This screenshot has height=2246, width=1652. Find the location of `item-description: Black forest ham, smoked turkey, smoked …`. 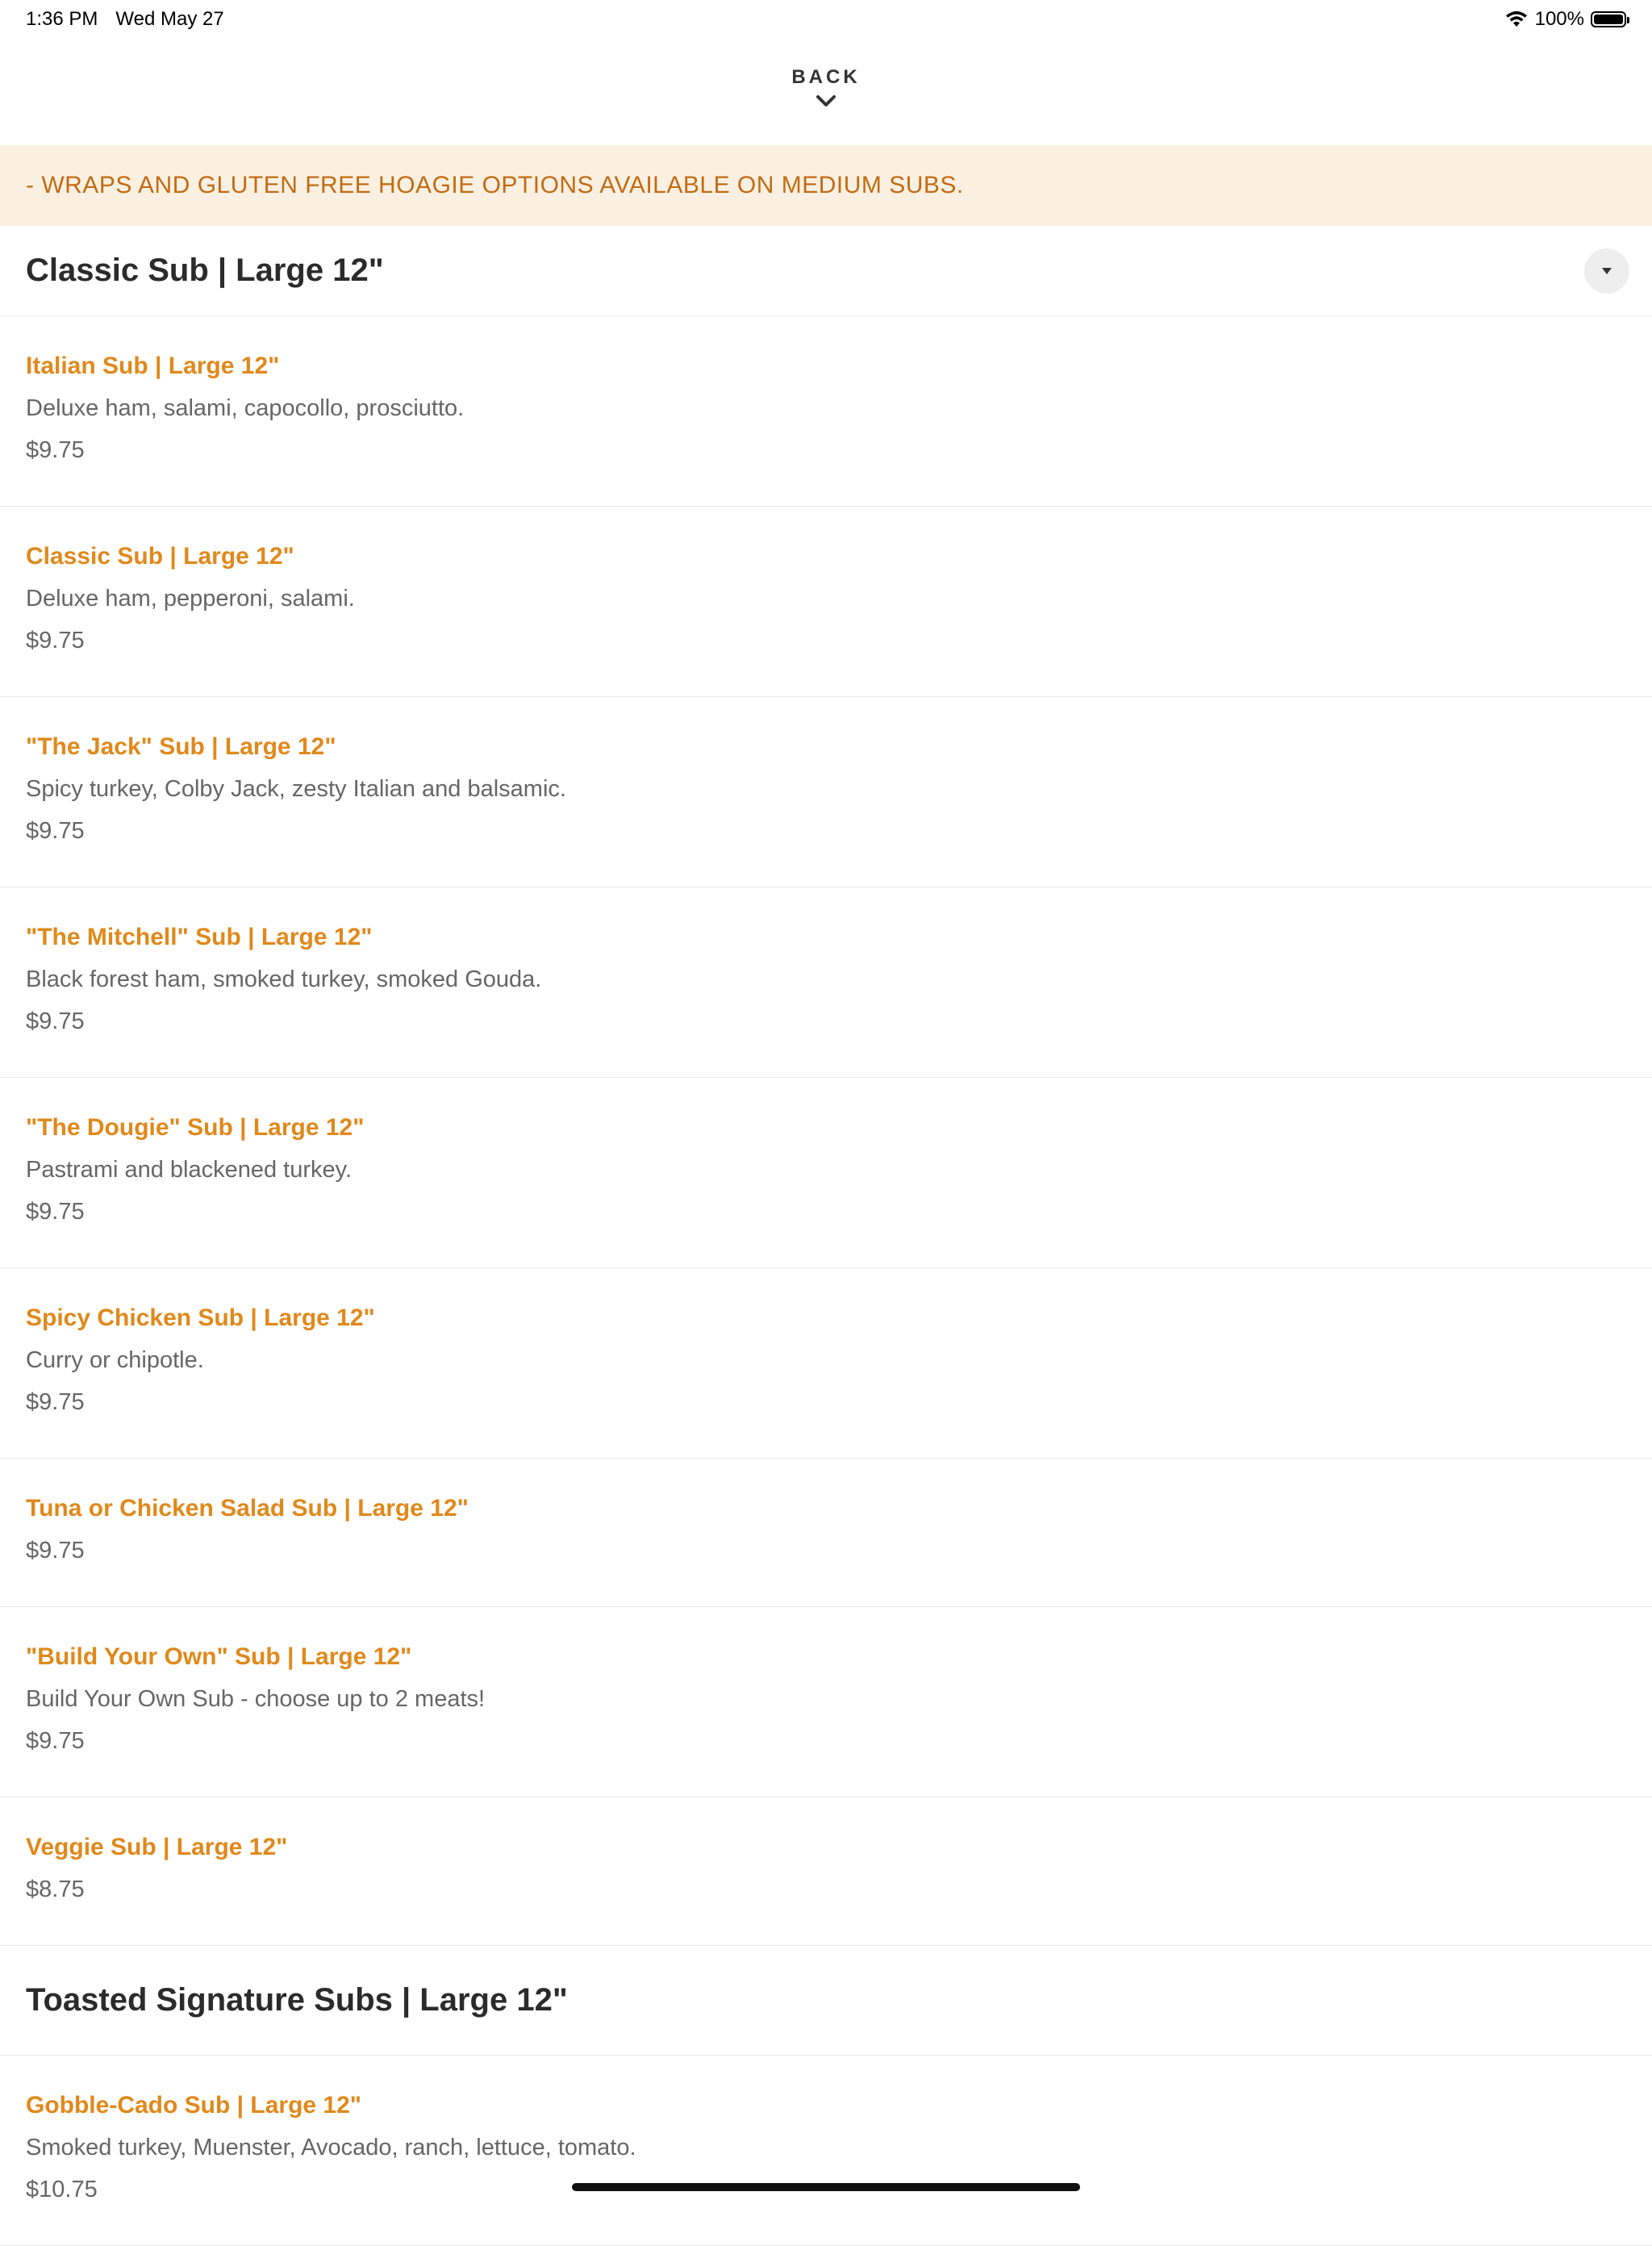

item-description: Black forest ham, smoked turkey, smoked … is located at coordinates (284, 979).